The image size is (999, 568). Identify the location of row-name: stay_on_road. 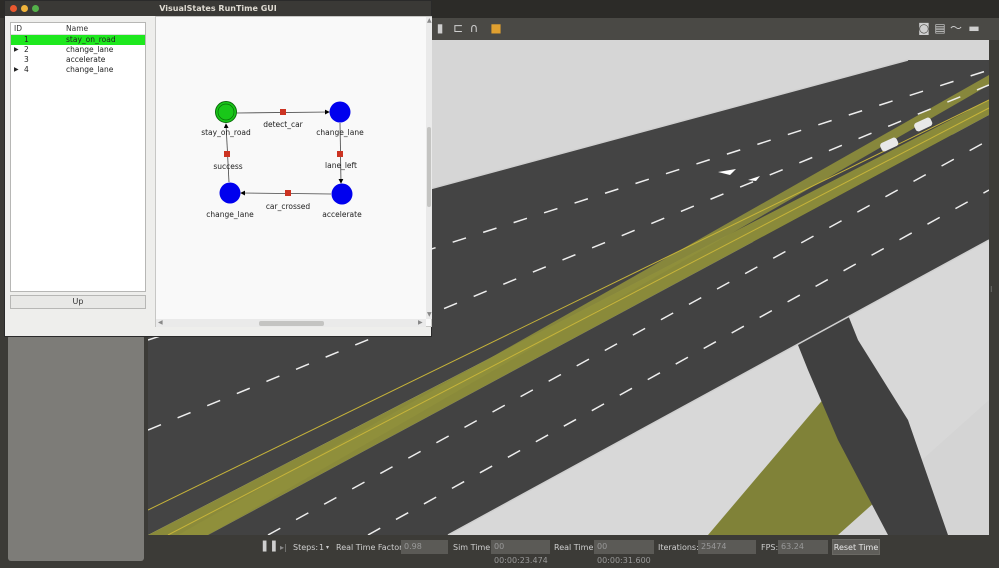
(91, 39).